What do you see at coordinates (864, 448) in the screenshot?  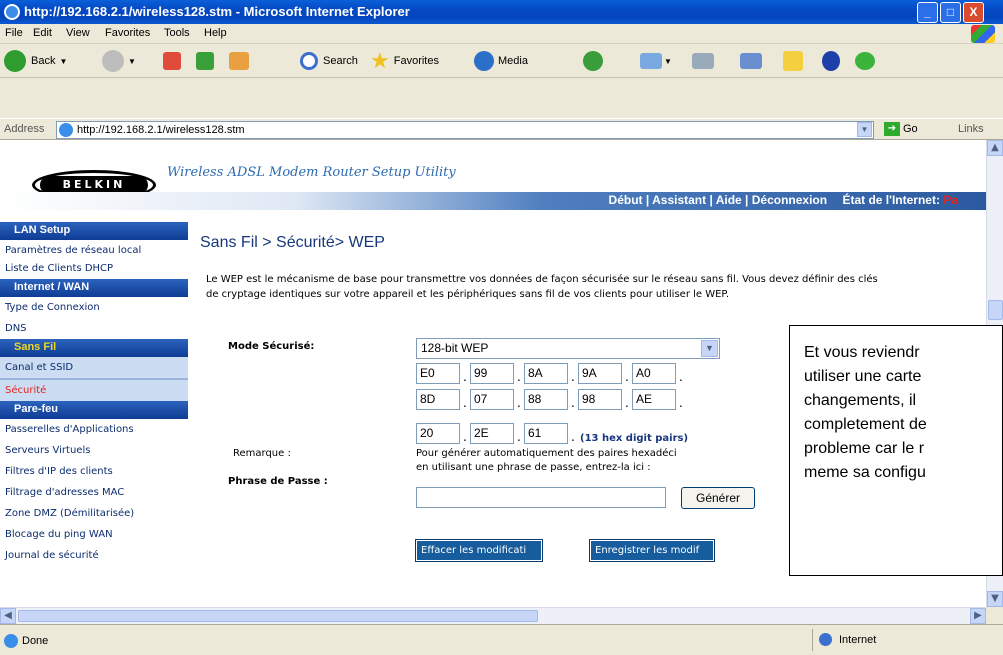 I see `annotation-line: probleme car le r` at bounding box center [864, 448].